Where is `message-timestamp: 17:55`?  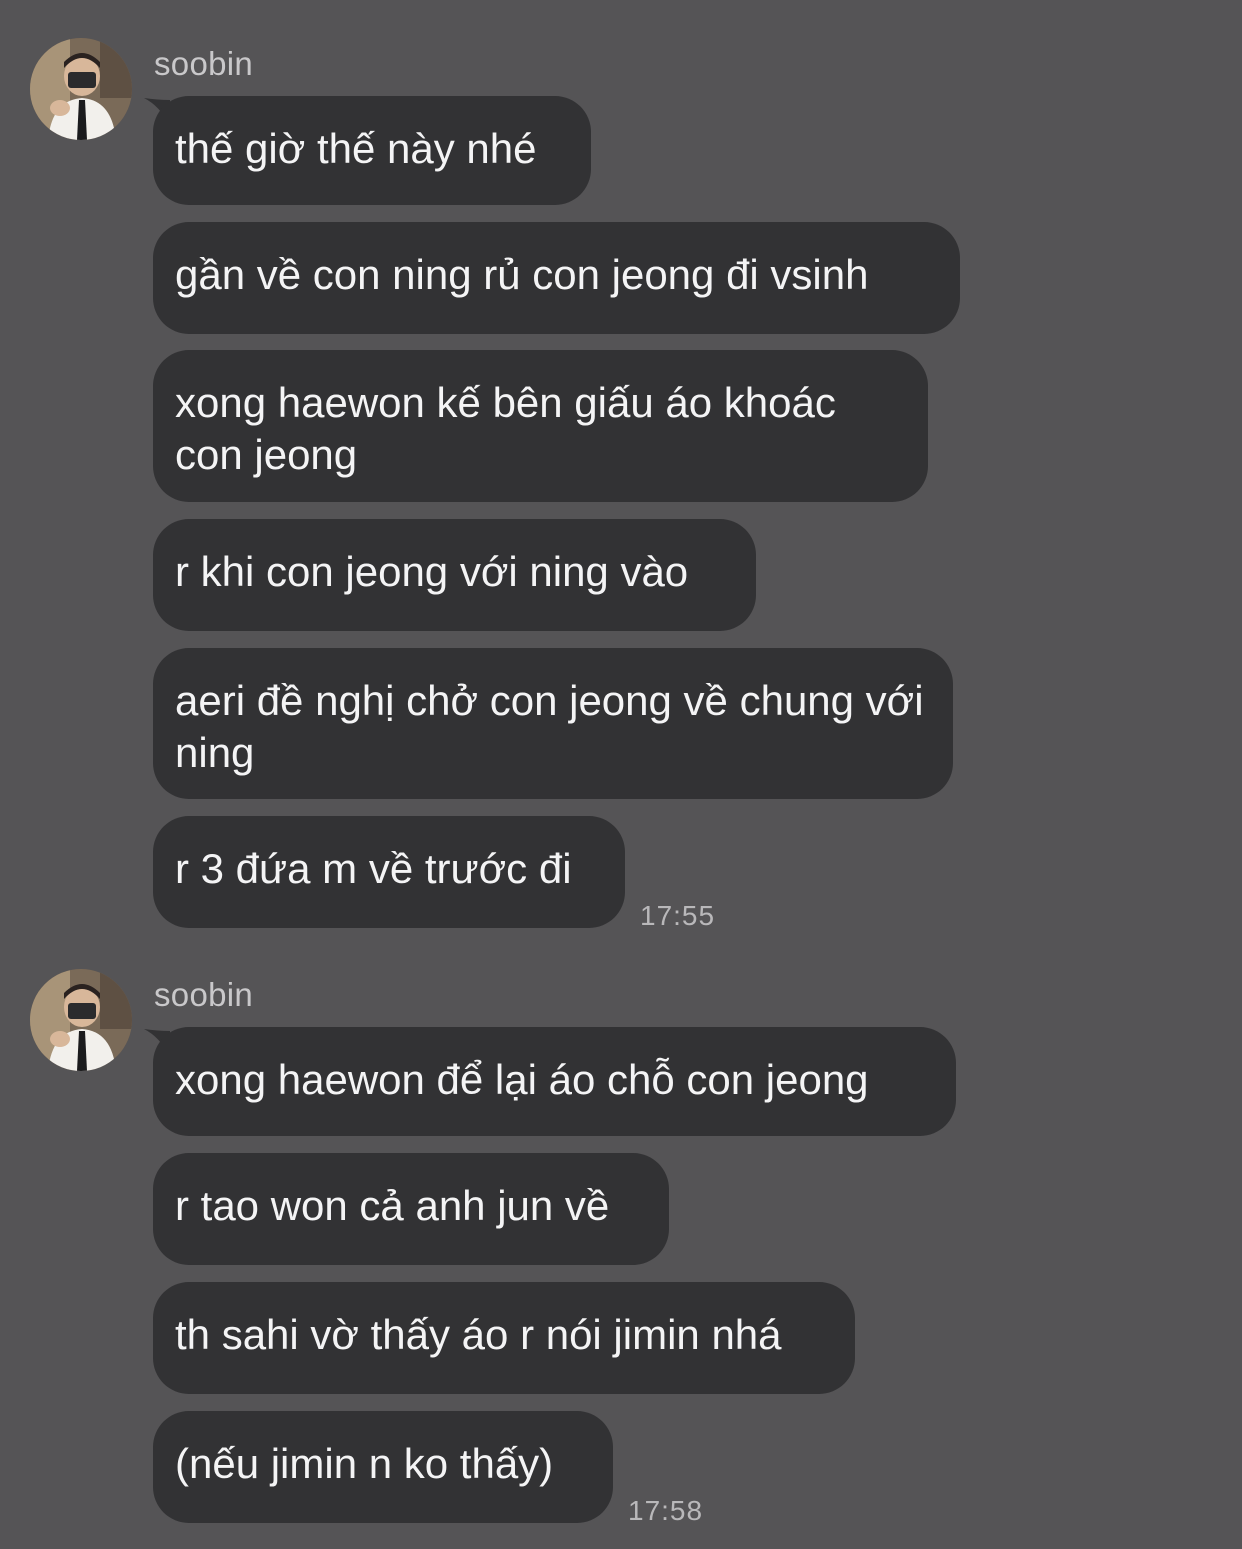
message-timestamp: 17:55 is located at coordinates (678, 915).